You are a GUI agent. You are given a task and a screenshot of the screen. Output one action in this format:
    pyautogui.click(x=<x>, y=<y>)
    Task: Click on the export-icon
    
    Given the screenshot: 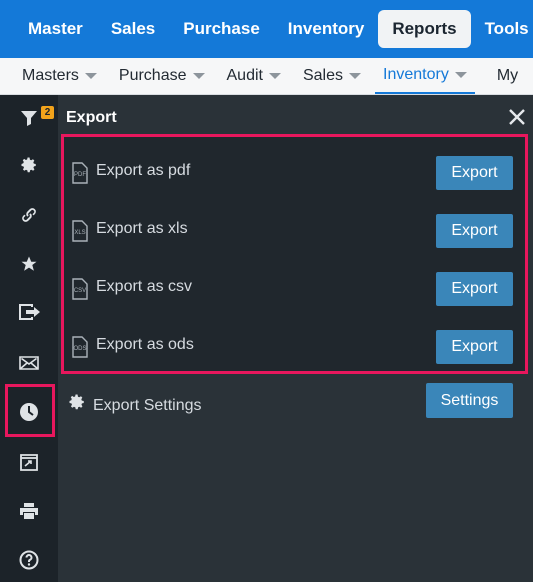 What is the action you would take?
    pyautogui.click(x=29, y=312)
    